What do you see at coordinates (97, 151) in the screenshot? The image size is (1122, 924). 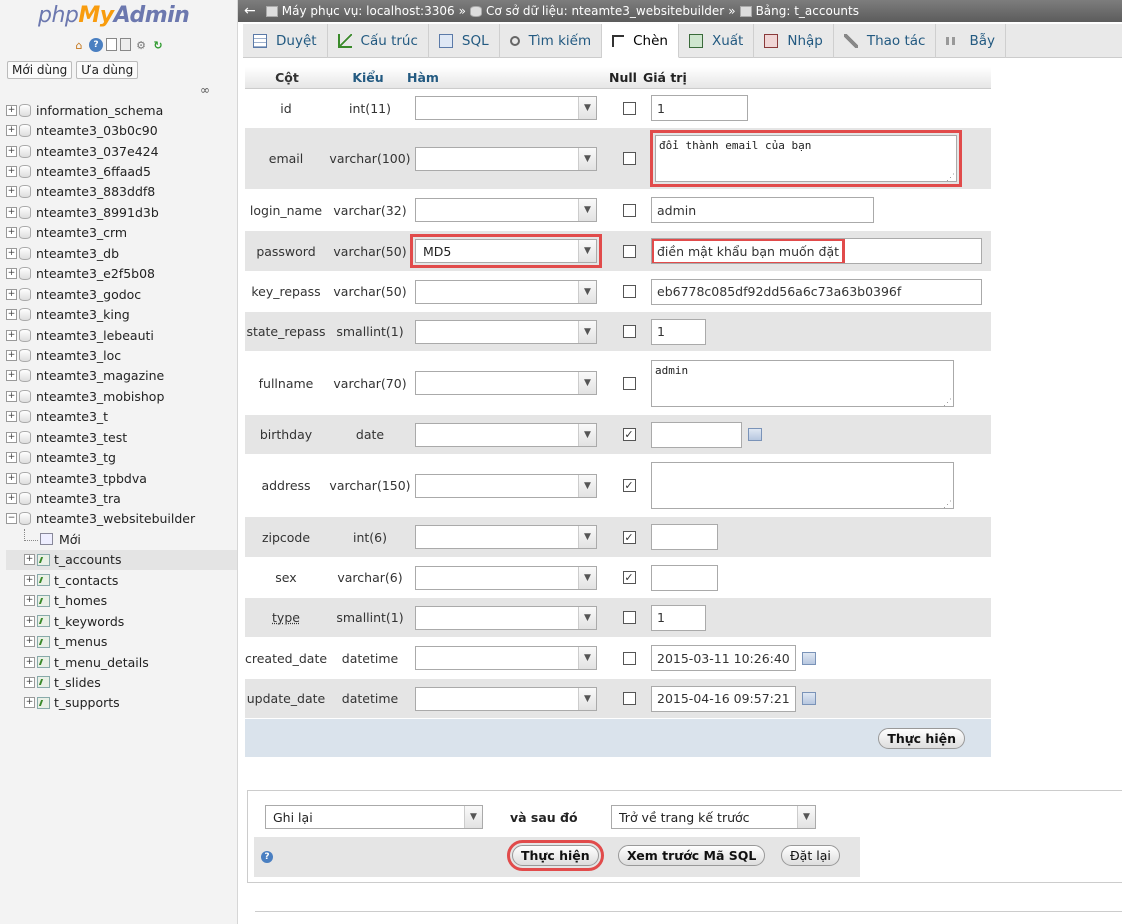 I see `database-name: nteamte3_037e424` at bounding box center [97, 151].